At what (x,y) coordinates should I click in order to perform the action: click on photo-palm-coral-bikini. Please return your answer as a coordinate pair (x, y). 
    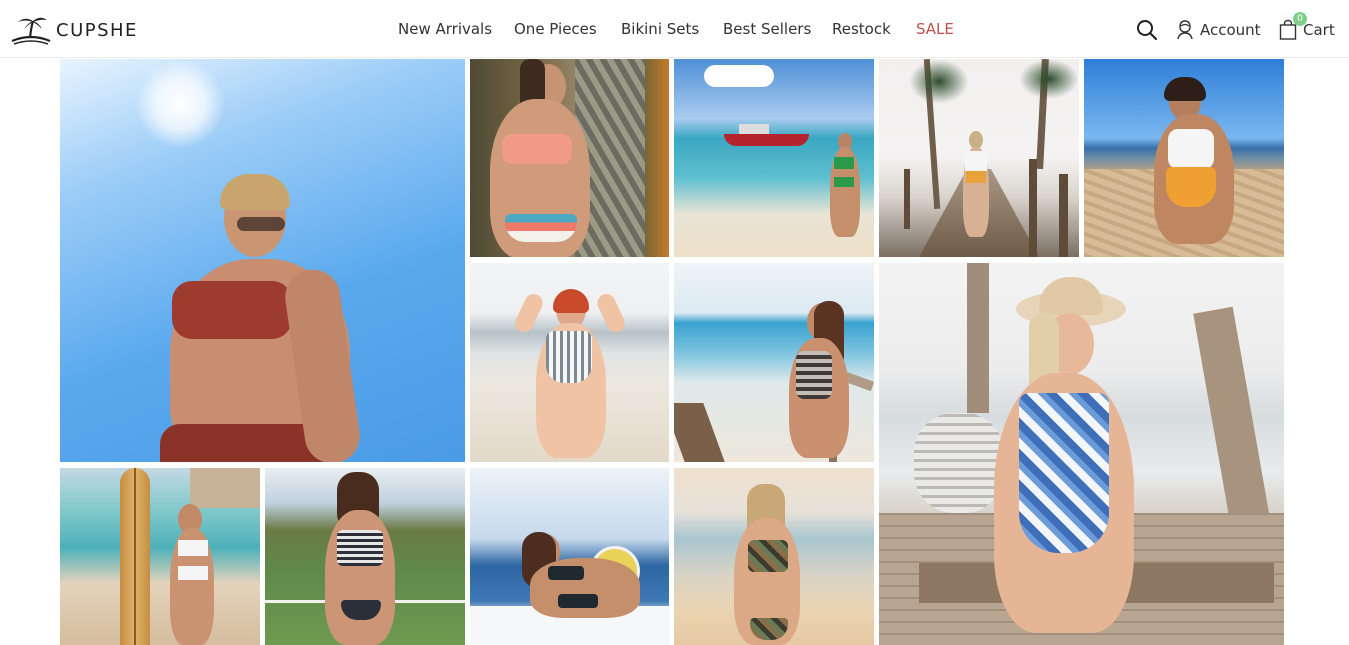
    Looking at the image, I should click on (569, 158).